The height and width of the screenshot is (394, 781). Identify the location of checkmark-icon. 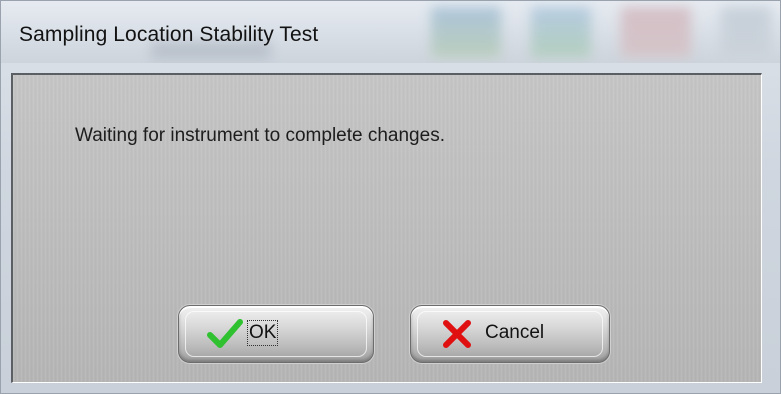
(225, 336).